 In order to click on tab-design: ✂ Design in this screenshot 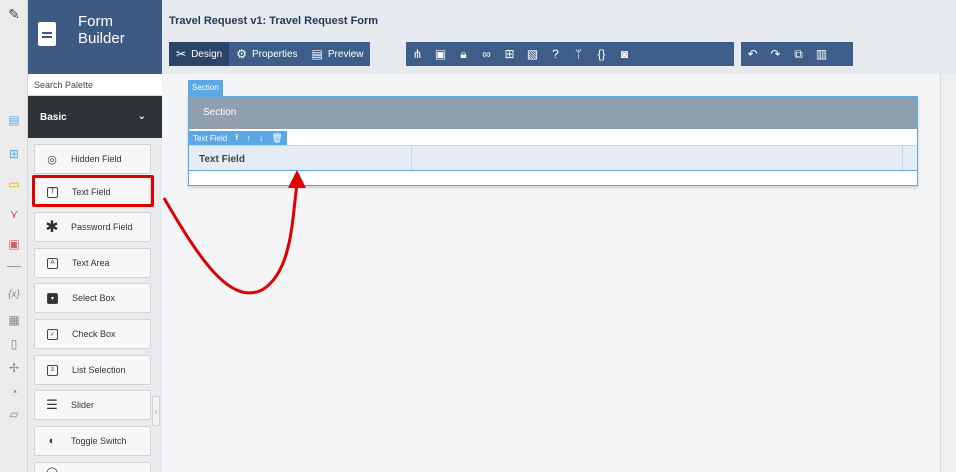, I will do `click(199, 54)`.